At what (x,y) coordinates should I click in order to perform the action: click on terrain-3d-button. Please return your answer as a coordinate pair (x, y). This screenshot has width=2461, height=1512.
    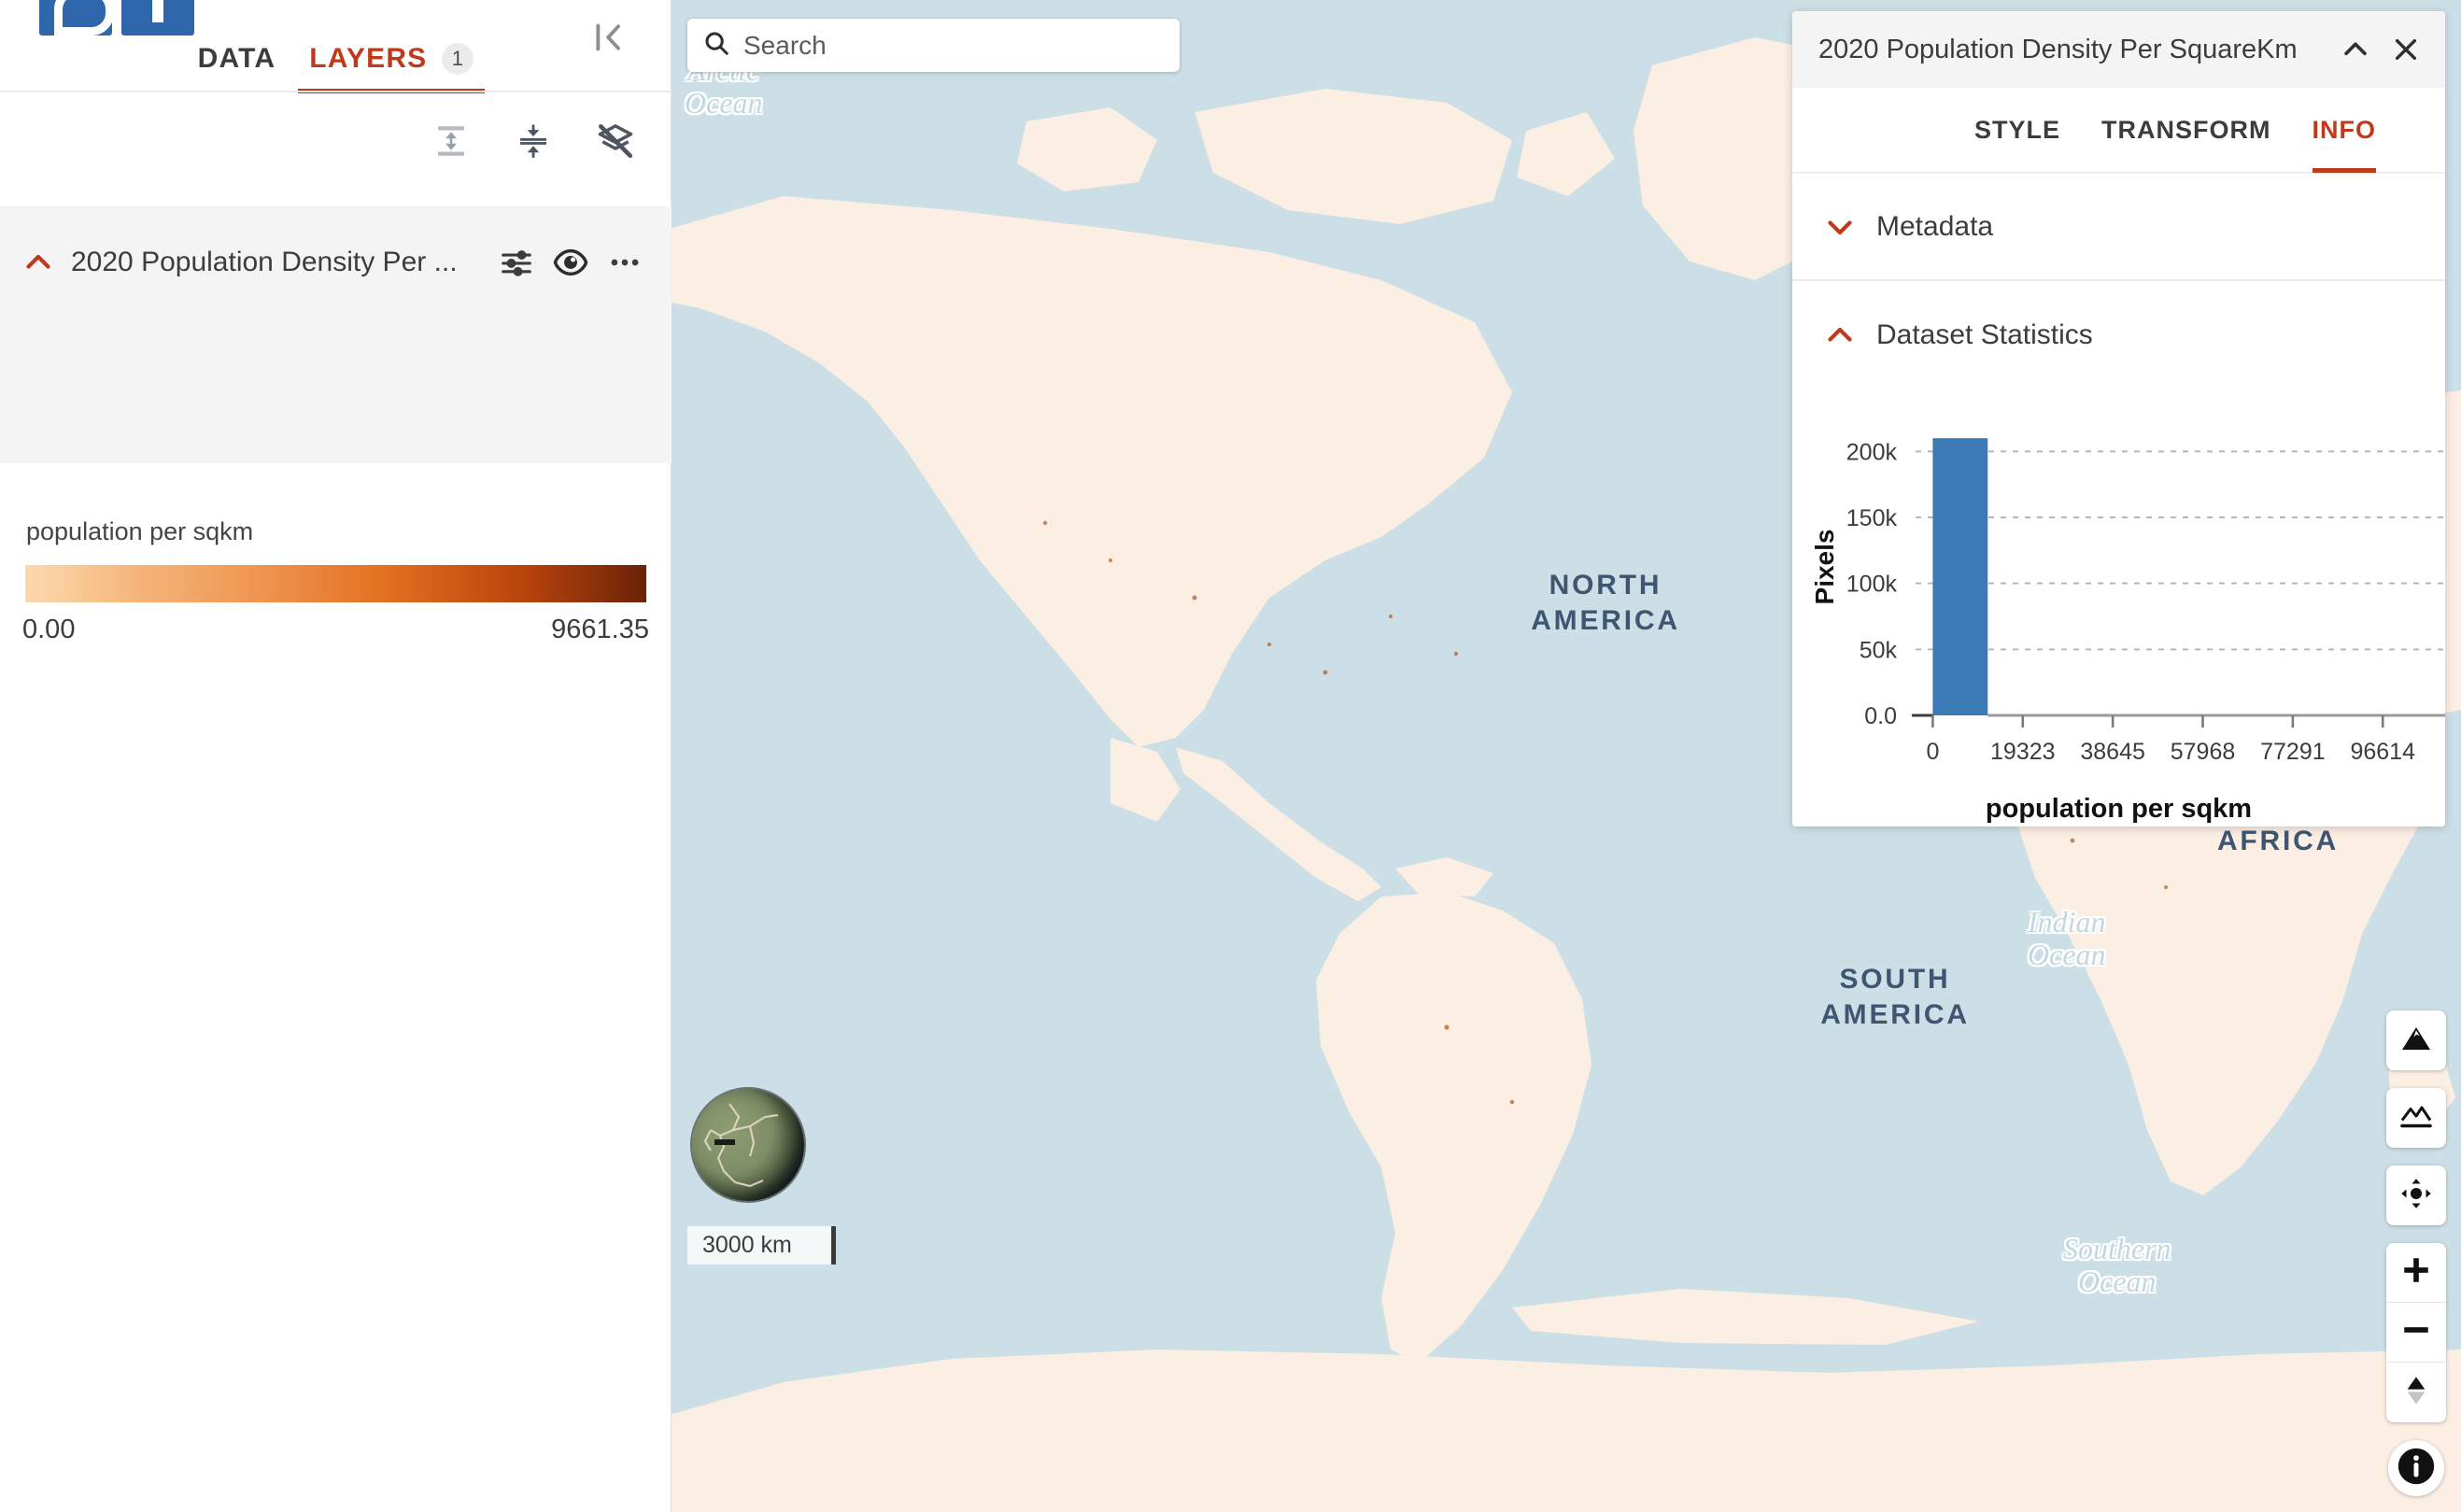
    Looking at the image, I should click on (2416, 1040).